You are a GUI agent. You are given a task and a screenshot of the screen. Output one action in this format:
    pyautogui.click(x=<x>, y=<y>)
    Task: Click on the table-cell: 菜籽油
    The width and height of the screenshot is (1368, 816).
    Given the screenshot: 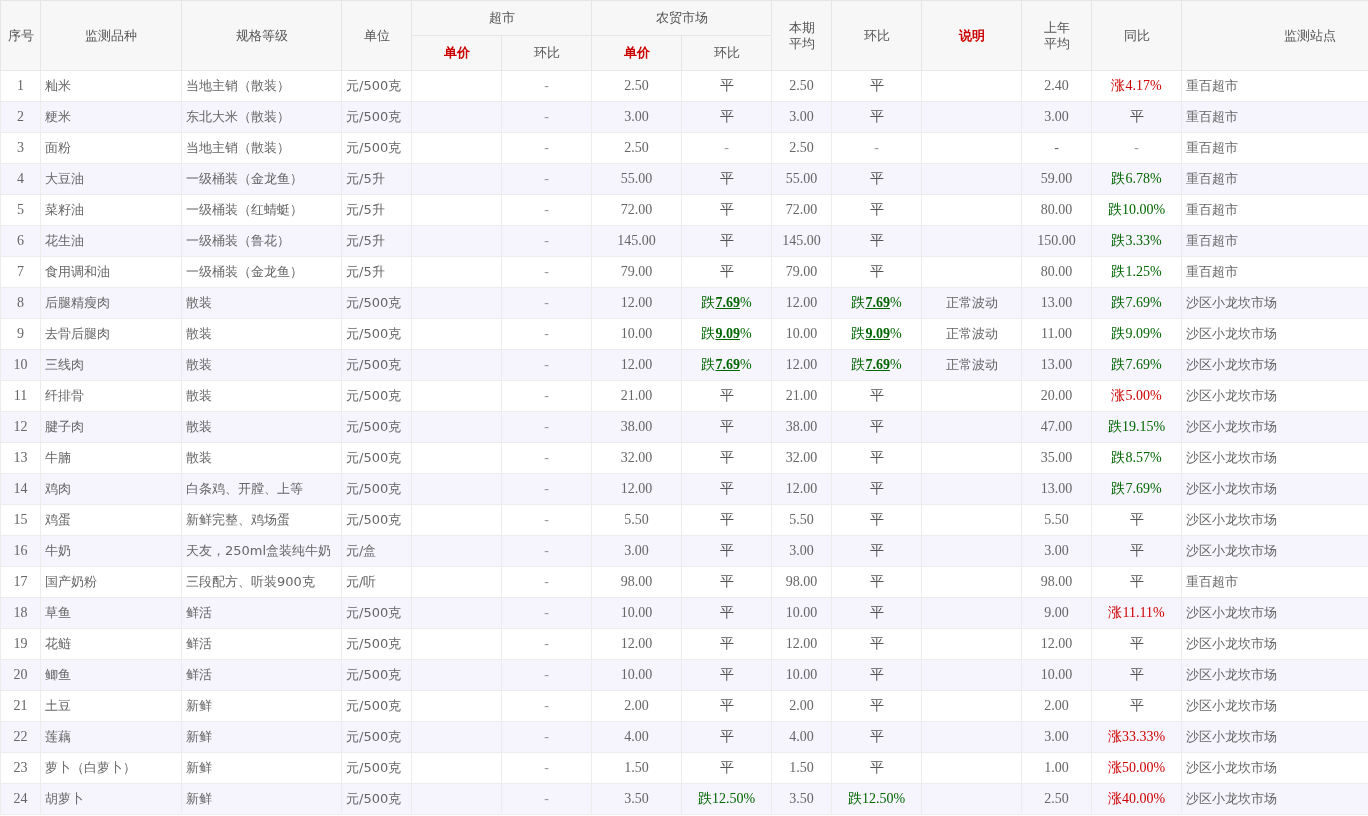 What is the action you would take?
    pyautogui.click(x=111, y=210)
    